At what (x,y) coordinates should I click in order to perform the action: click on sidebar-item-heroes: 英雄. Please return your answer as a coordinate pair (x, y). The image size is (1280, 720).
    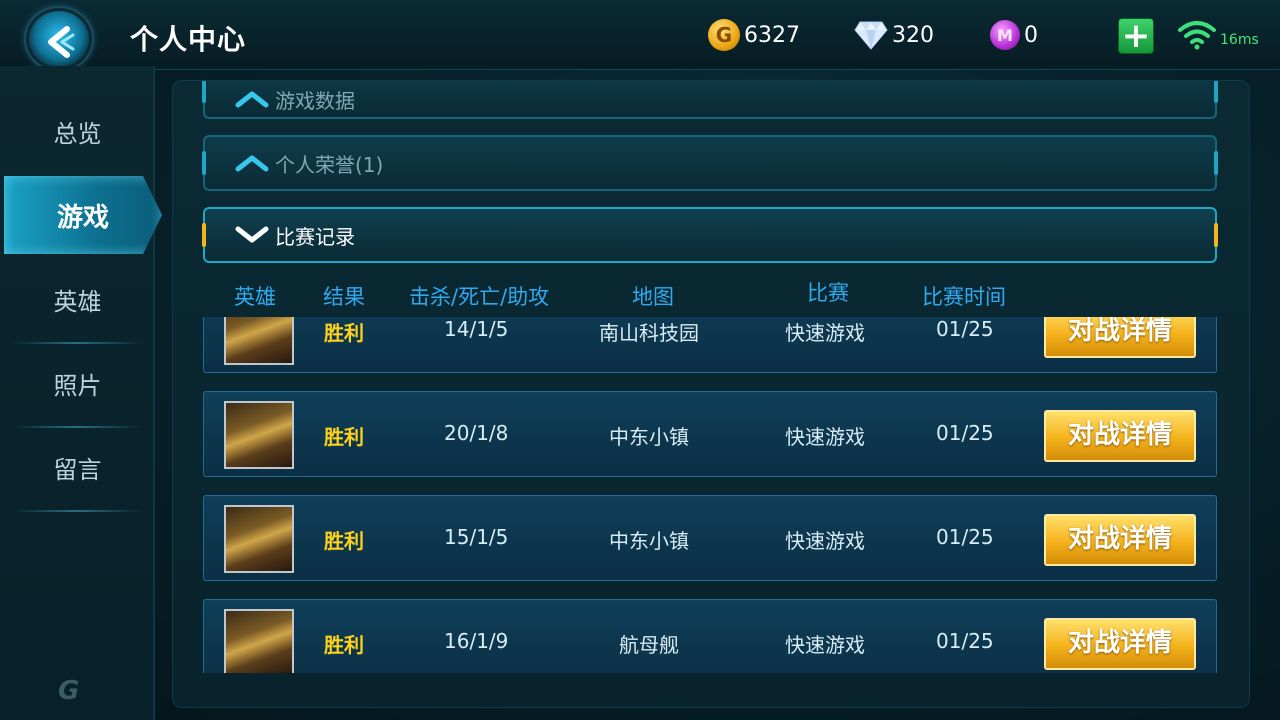
    Looking at the image, I should click on (77, 299).